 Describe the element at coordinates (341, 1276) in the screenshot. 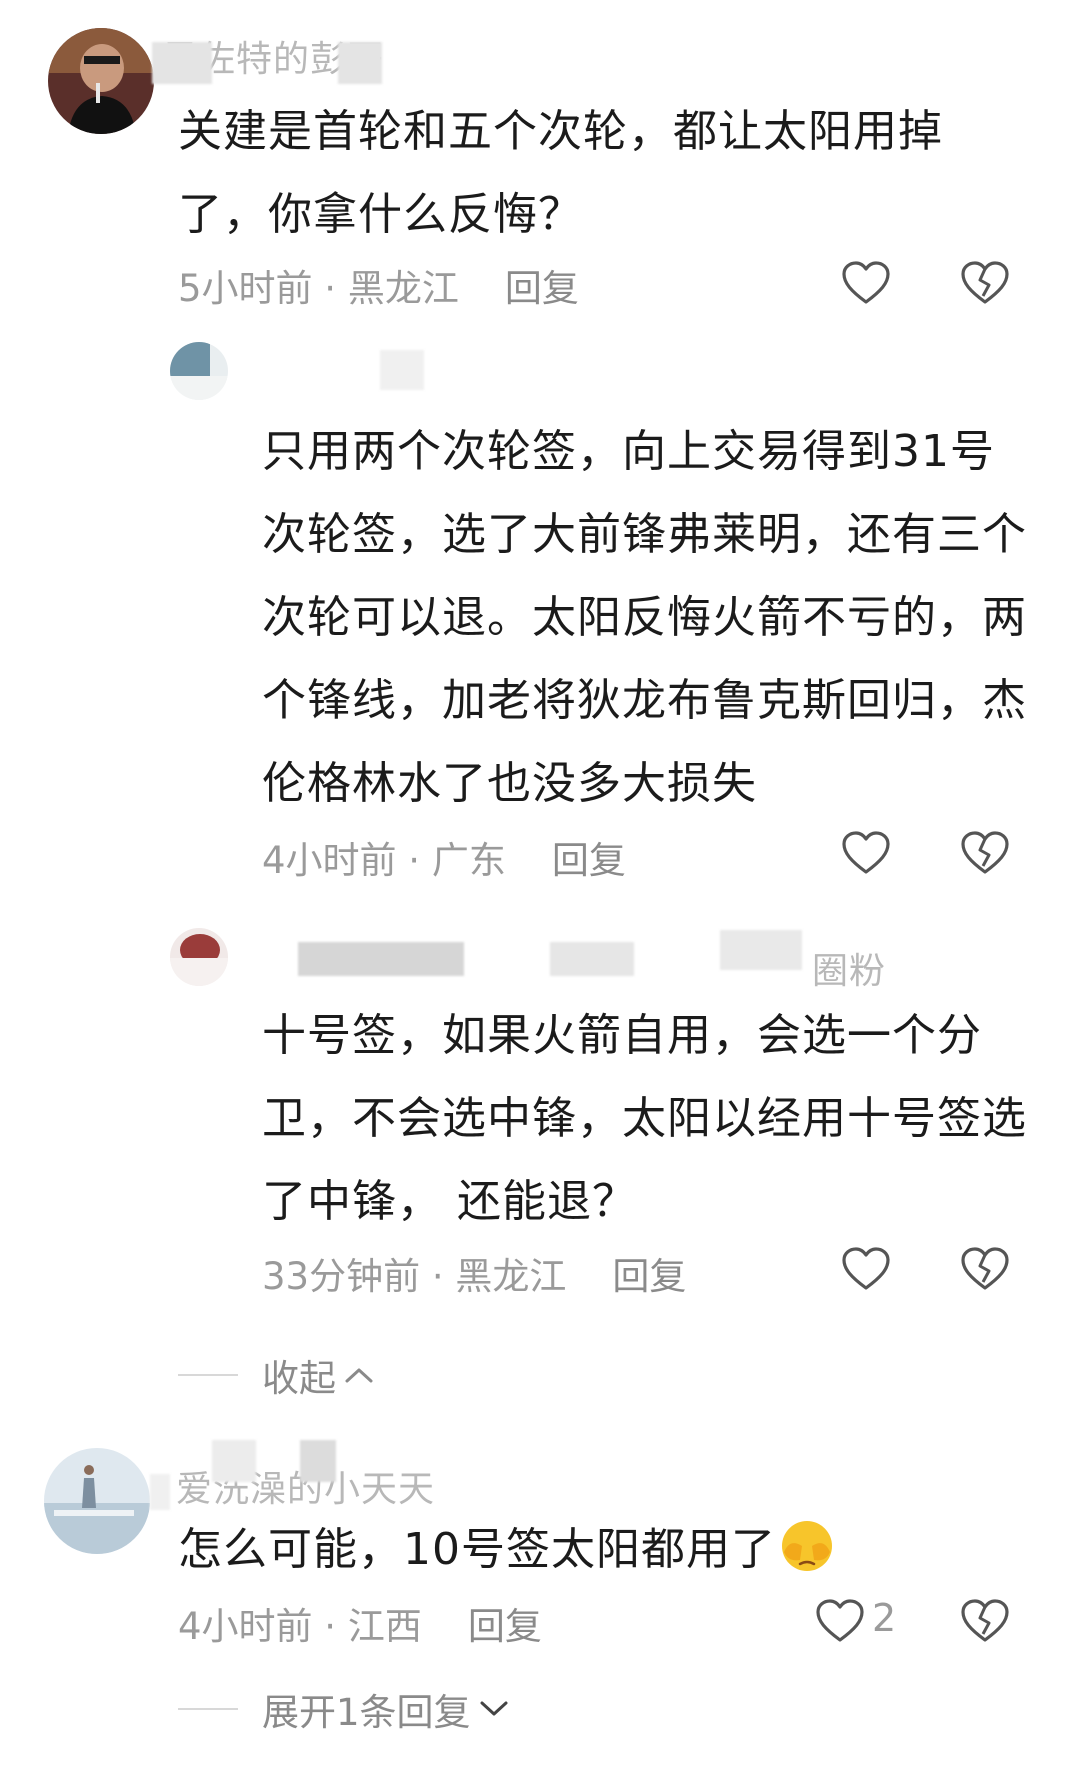

I see `comment-time: 33分钟前` at that location.